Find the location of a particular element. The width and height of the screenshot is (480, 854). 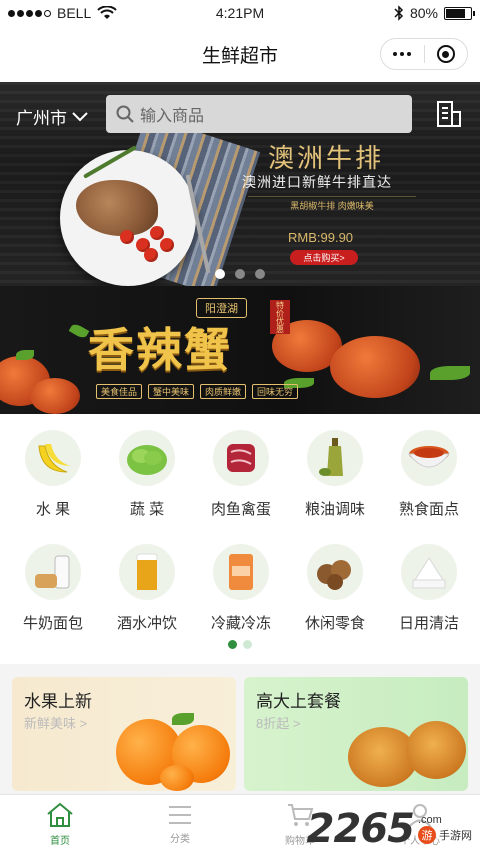

tab-category: 分类 is located at coordinates (180, 824).